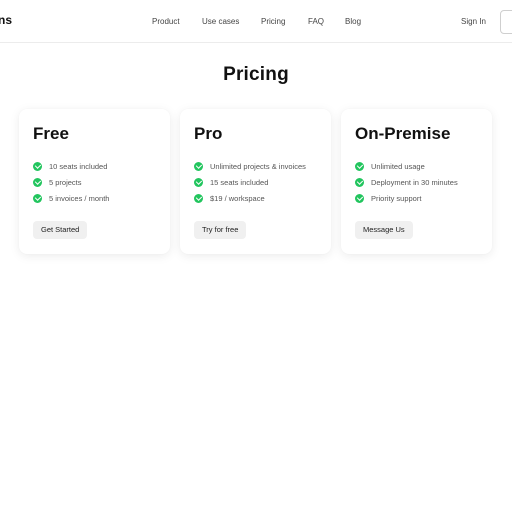 This screenshot has height=512, width=512. I want to click on nav-link-use-cases: Use cases, so click(220, 21).